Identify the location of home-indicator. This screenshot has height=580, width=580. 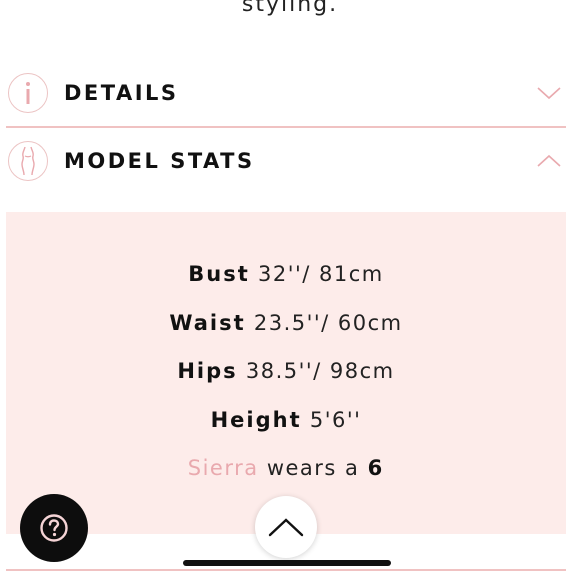
(287, 563).